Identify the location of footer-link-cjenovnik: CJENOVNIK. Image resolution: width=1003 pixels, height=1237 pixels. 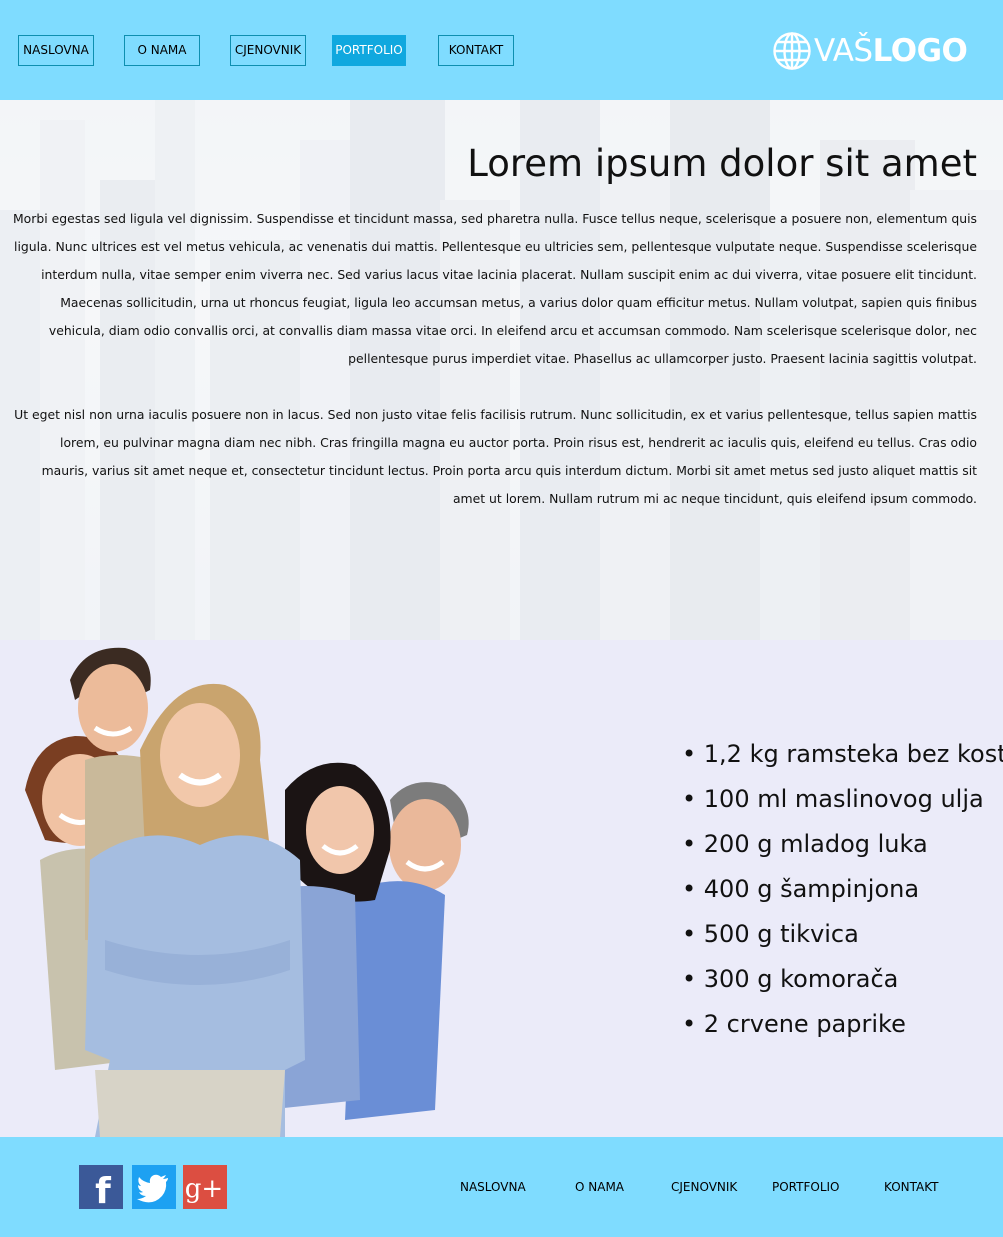
(704, 1187).